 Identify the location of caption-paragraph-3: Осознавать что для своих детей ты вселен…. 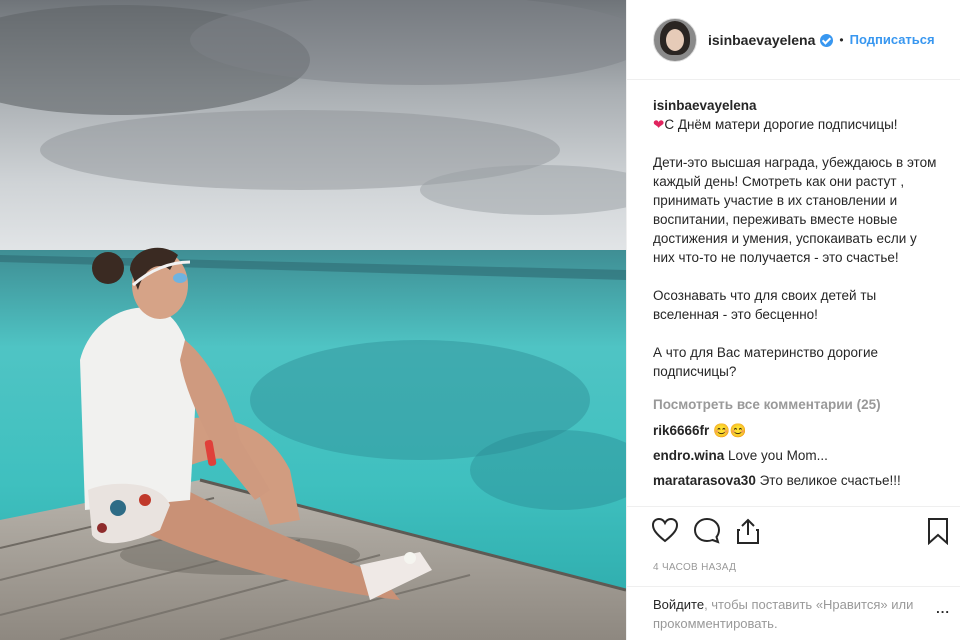
(765, 305).